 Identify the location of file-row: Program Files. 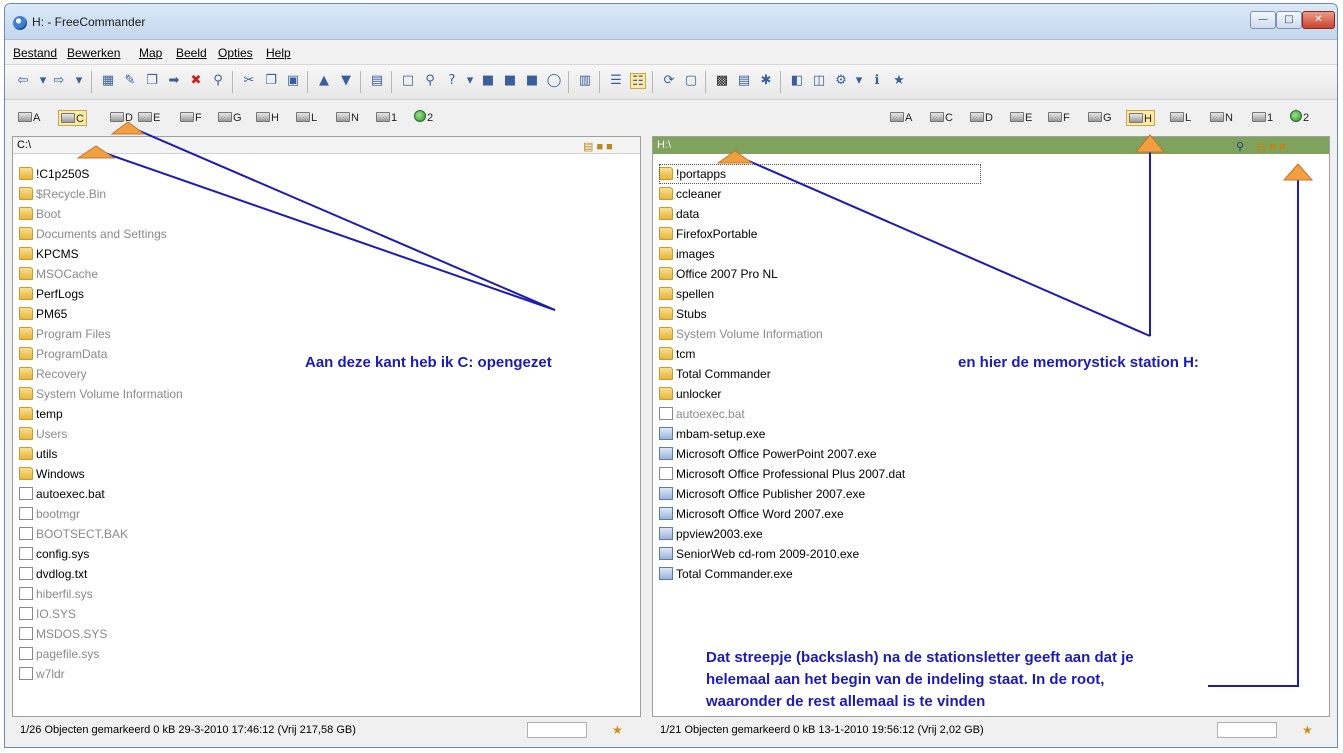
(101, 334).